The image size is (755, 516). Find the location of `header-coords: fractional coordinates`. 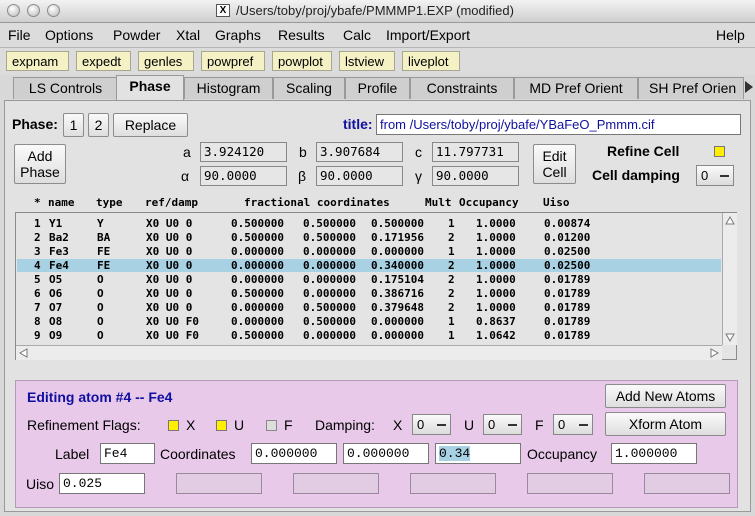

header-coords: fractional coordinates is located at coordinates (317, 202).